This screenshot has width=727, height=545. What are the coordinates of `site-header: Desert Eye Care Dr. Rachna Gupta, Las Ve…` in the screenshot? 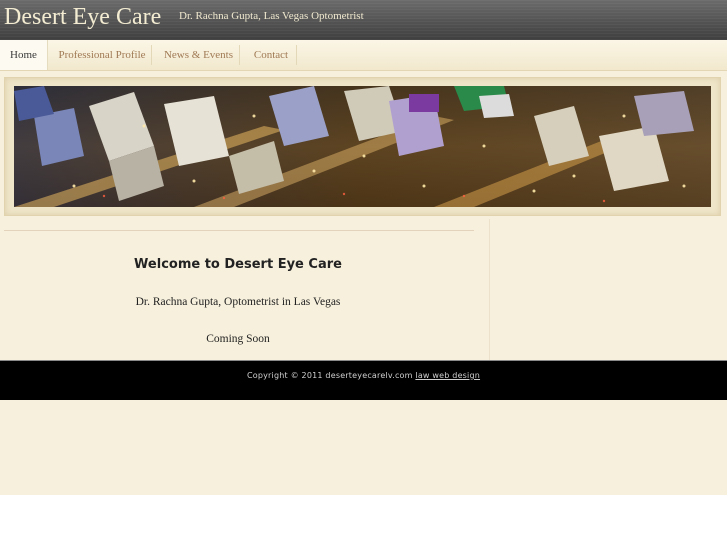 It's located at (363, 20).